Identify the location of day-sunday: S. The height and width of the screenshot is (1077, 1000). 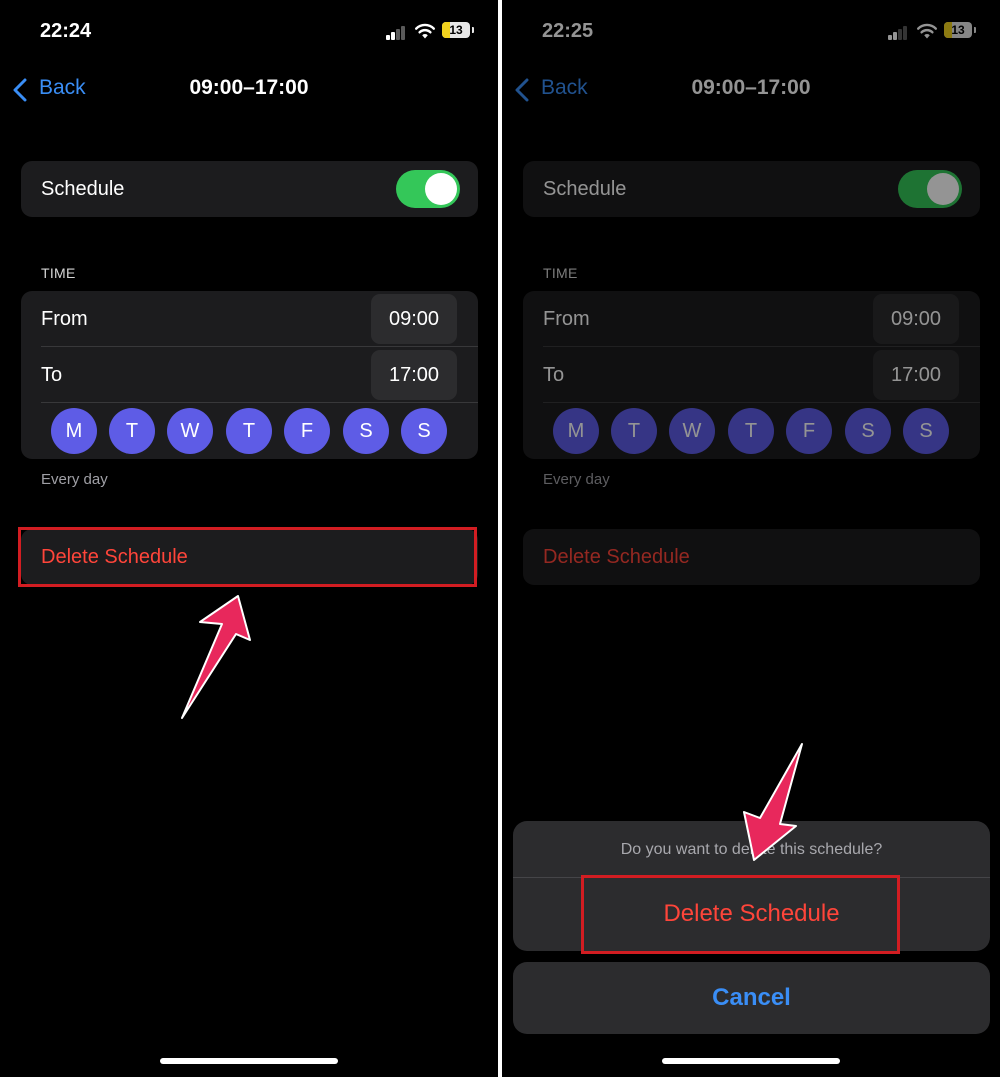
(424, 431).